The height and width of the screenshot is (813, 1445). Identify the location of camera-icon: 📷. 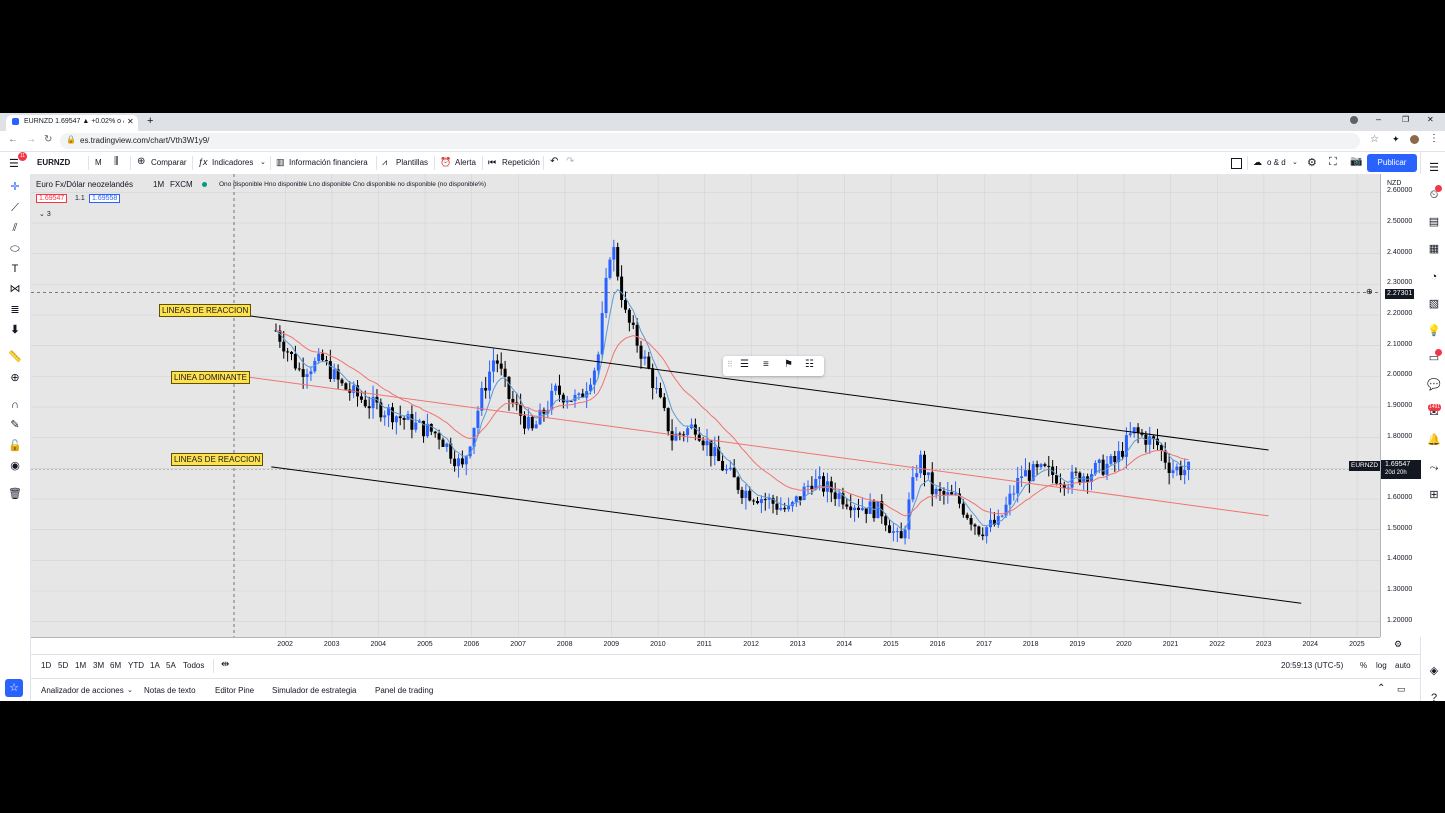
(1356, 161).